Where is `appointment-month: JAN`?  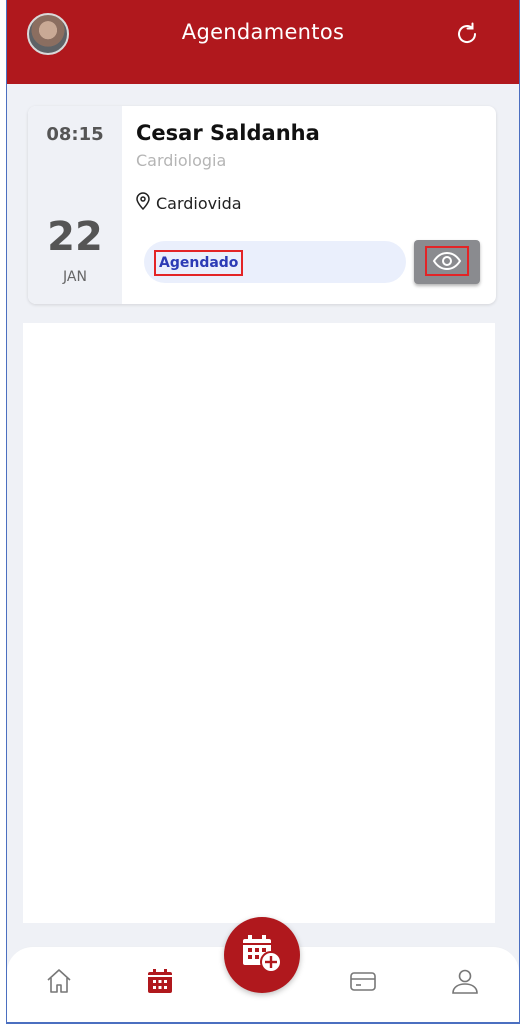
appointment-month: JAN is located at coordinates (75, 277).